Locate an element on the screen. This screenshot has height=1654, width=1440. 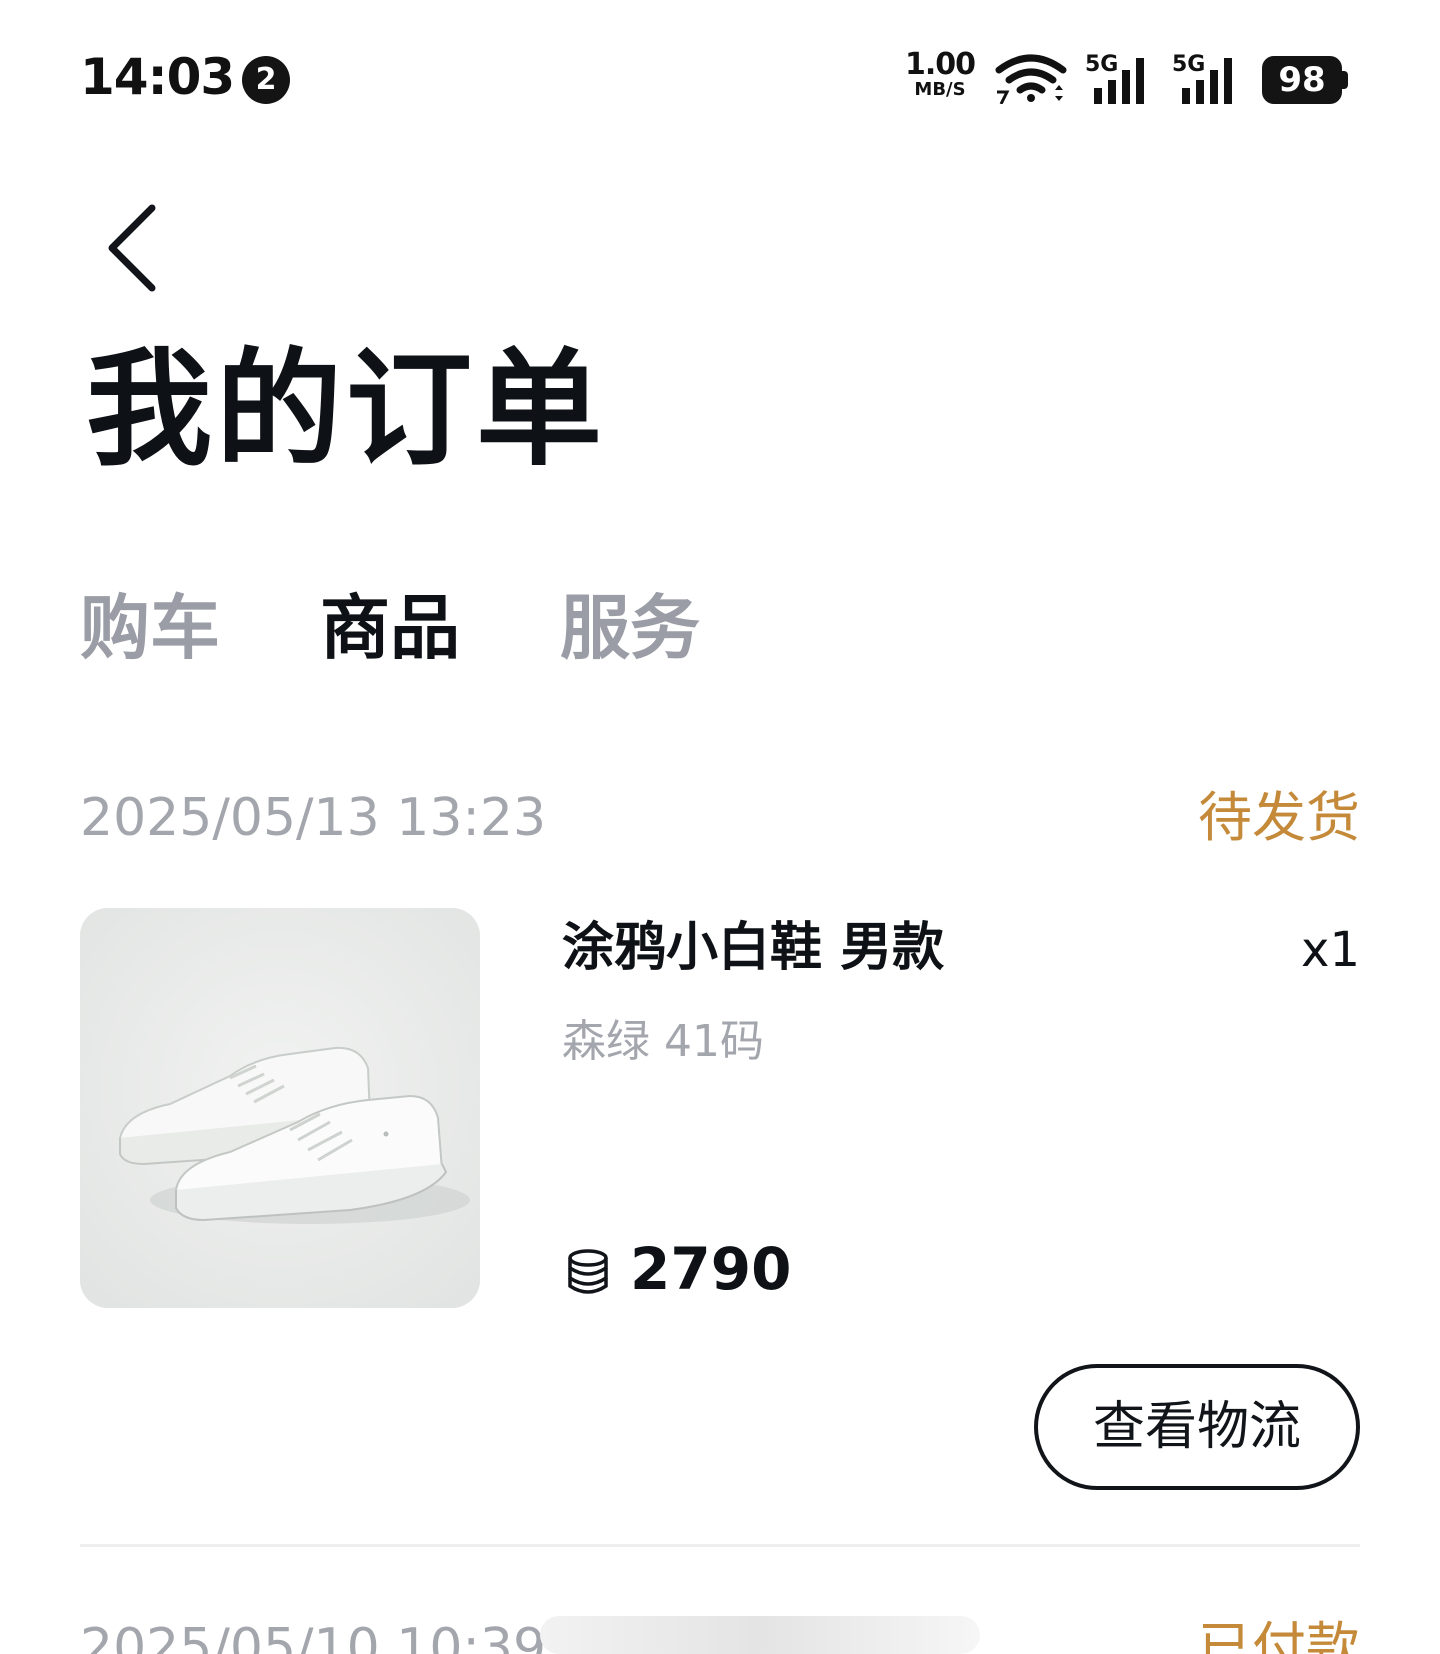
product-name: 涂鸦小白鞋 男款 is located at coordinates (753, 948).